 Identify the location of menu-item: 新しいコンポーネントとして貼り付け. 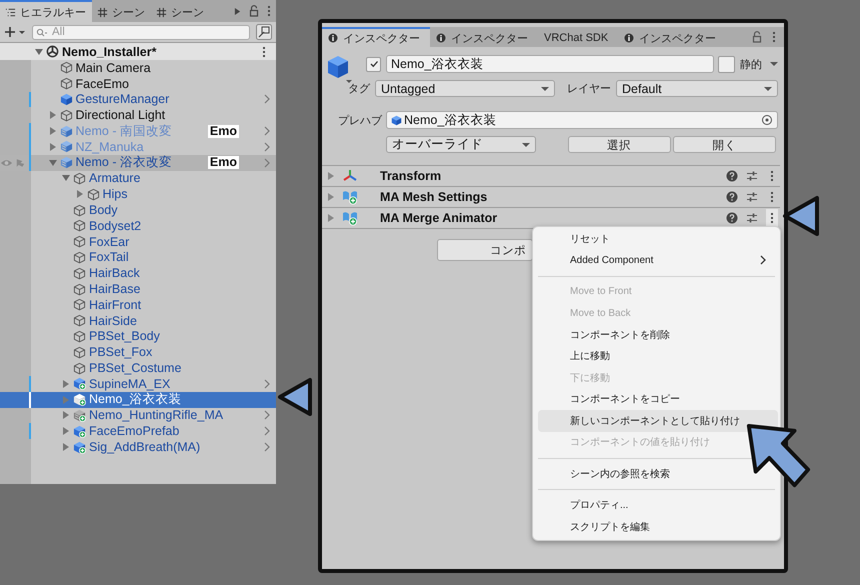
(658, 421).